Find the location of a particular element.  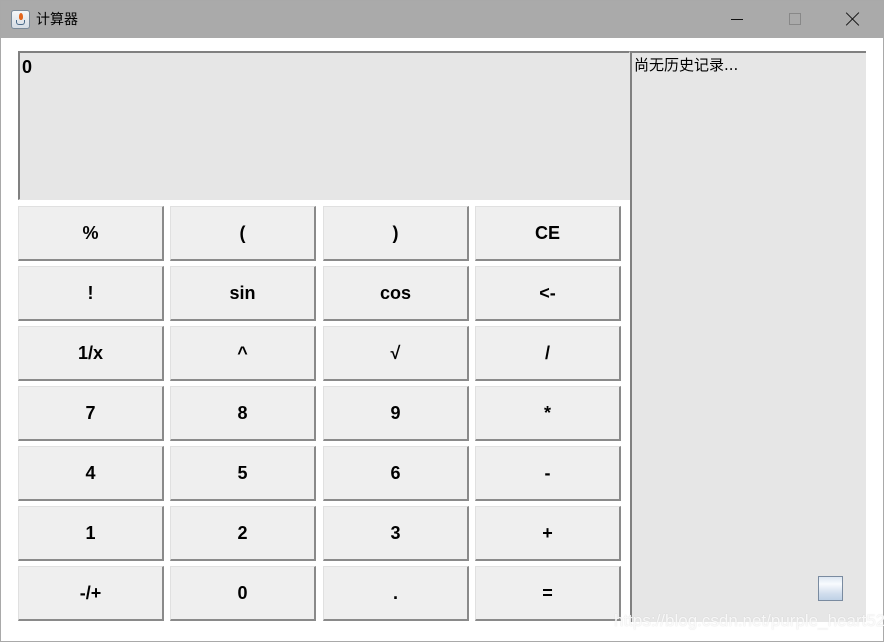

minimize-icon is located at coordinates (737, 19).